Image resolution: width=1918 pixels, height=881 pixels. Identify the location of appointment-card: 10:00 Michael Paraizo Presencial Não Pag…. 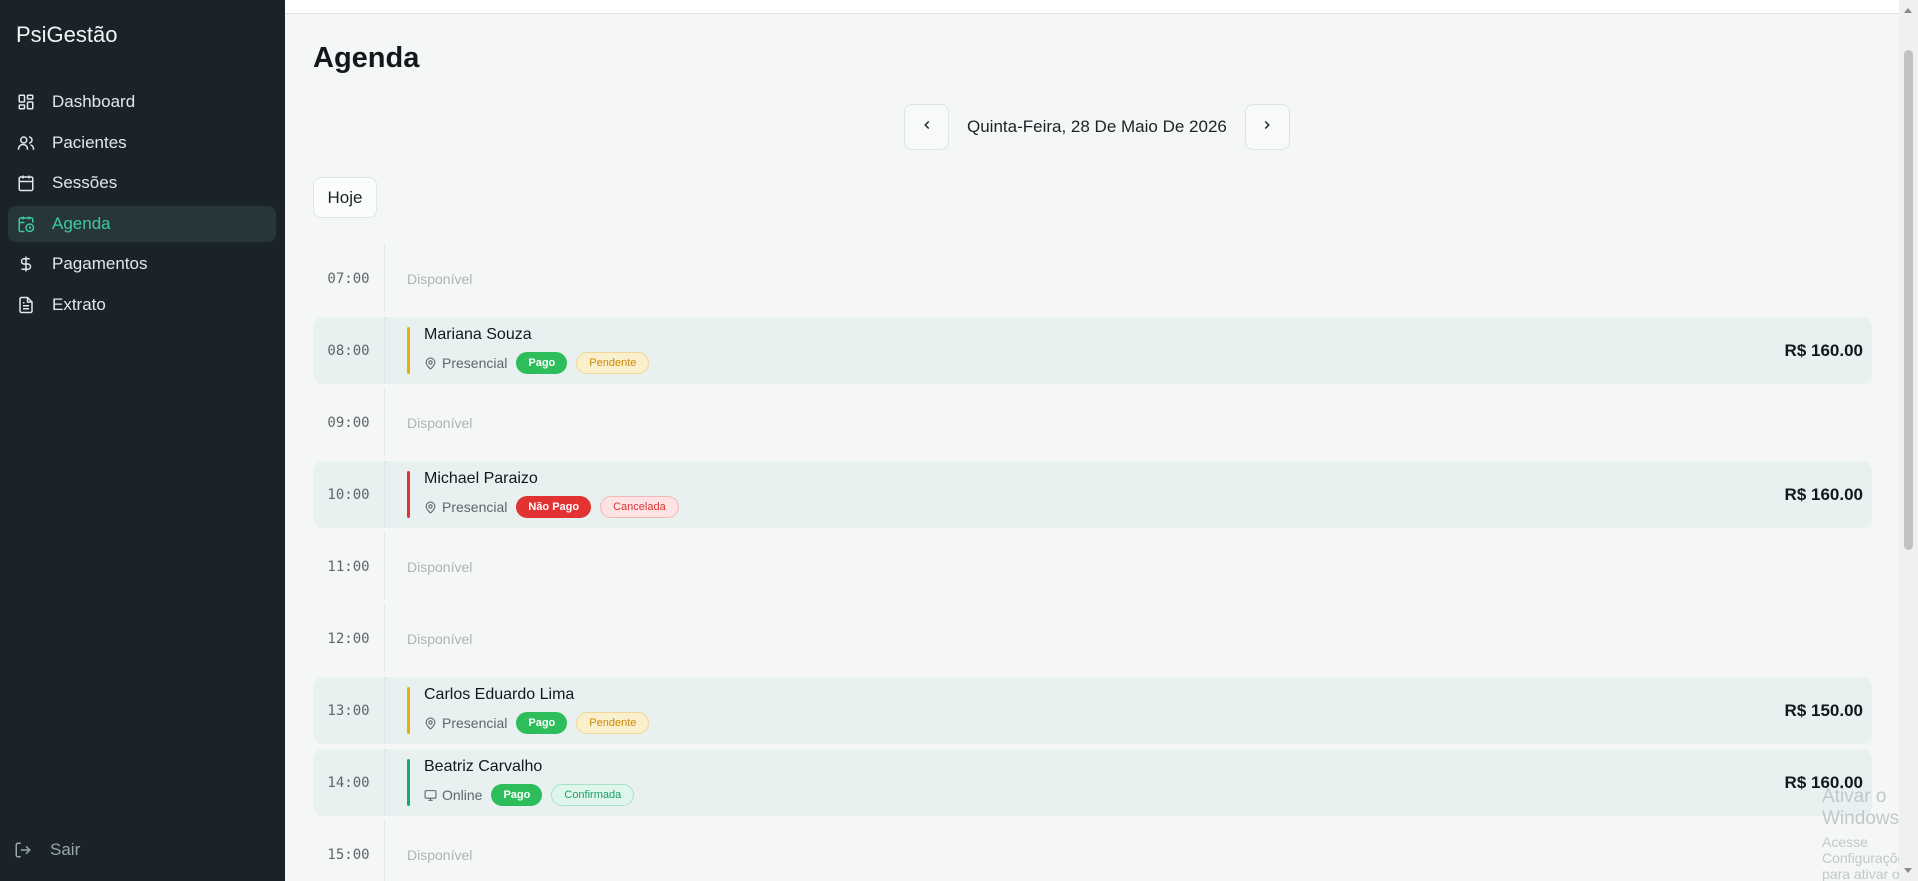
(1092, 494).